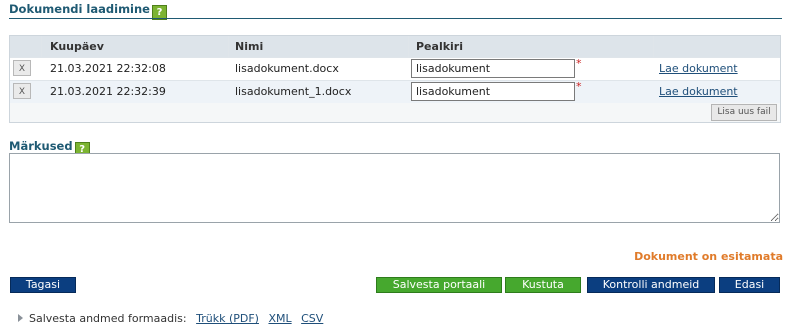 Image resolution: width=791 pixels, height=336 pixels. I want to click on delete-button: Kustuta, so click(543, 285).